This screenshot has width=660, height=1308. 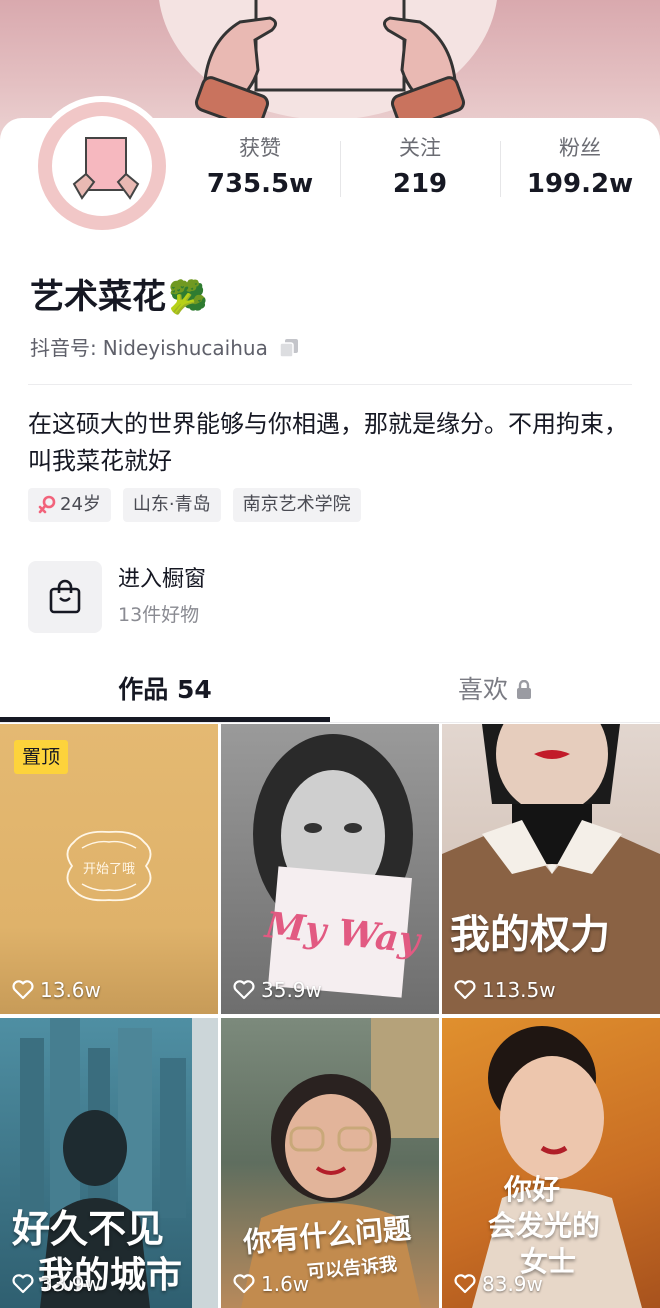 I want to click on lock-icon, so click(x=524, y=690).